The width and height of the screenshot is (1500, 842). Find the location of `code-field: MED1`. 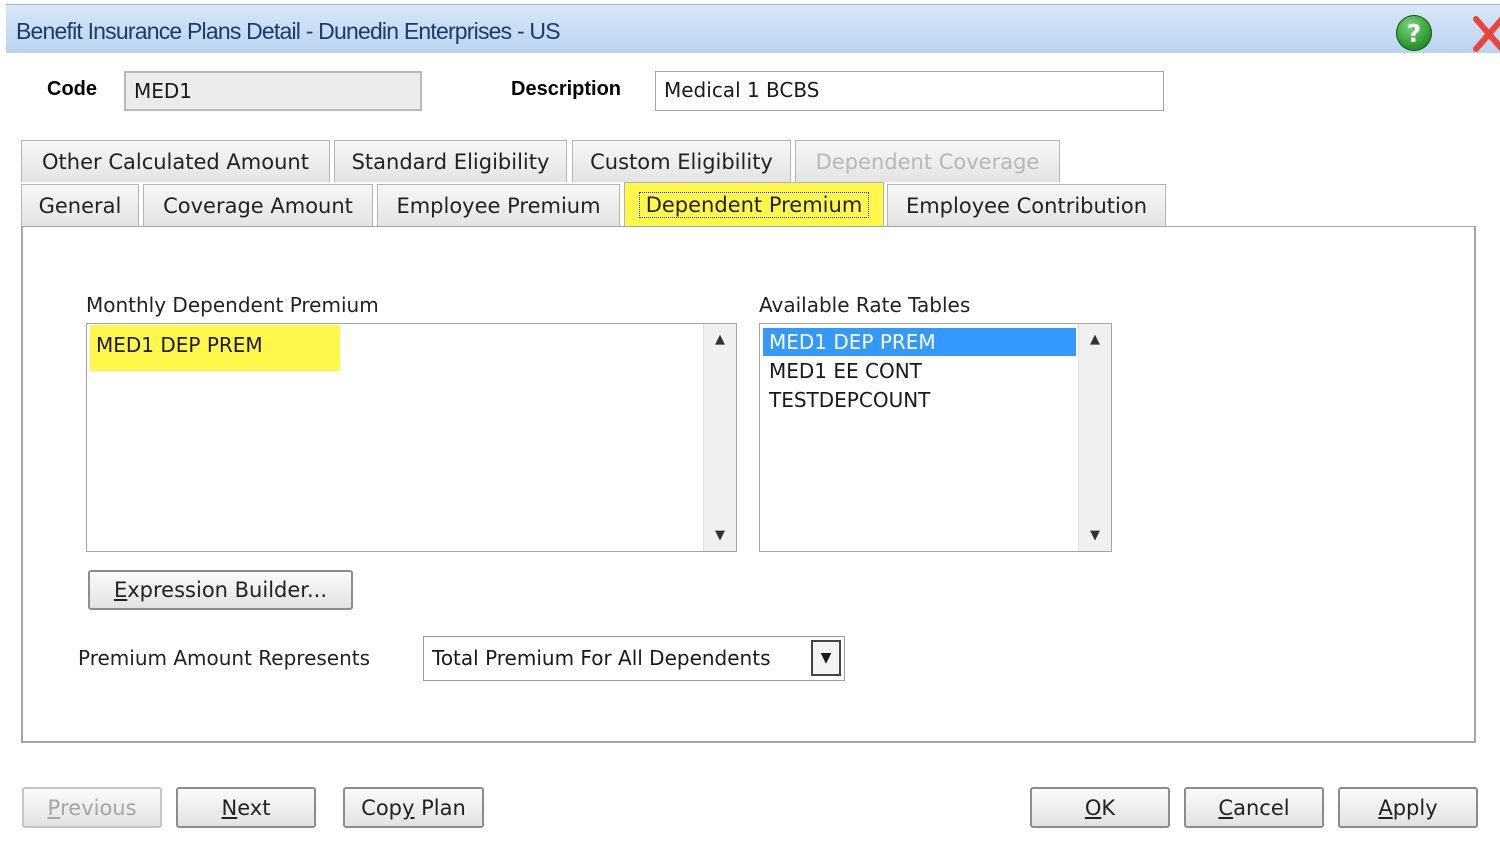

code-field: MED1 is located at coordinates (273, 91).